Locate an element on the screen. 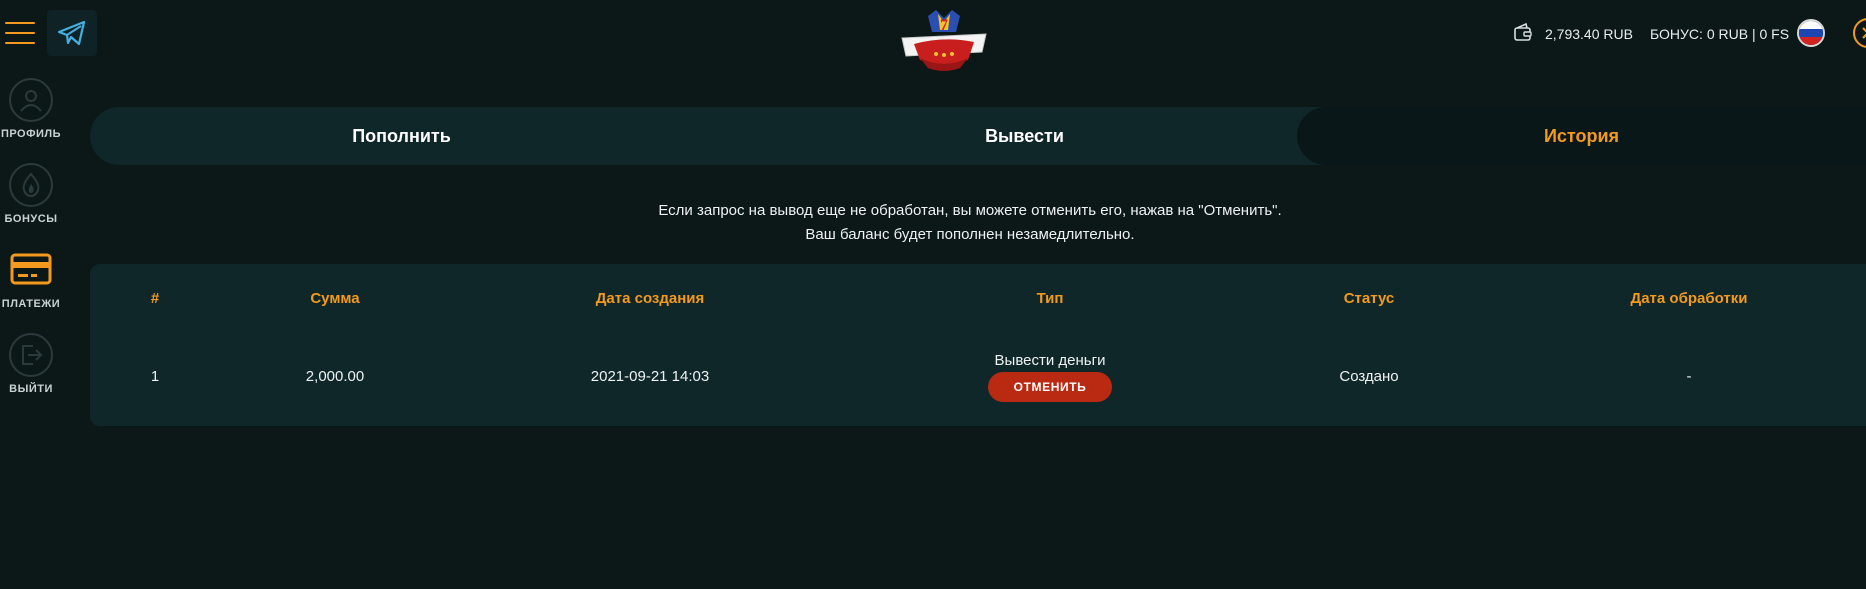 The image size is (1866, 589). bonus-balance: БОНУС: 0 RUB | 0 FS is located at coordinates (1719, 34).